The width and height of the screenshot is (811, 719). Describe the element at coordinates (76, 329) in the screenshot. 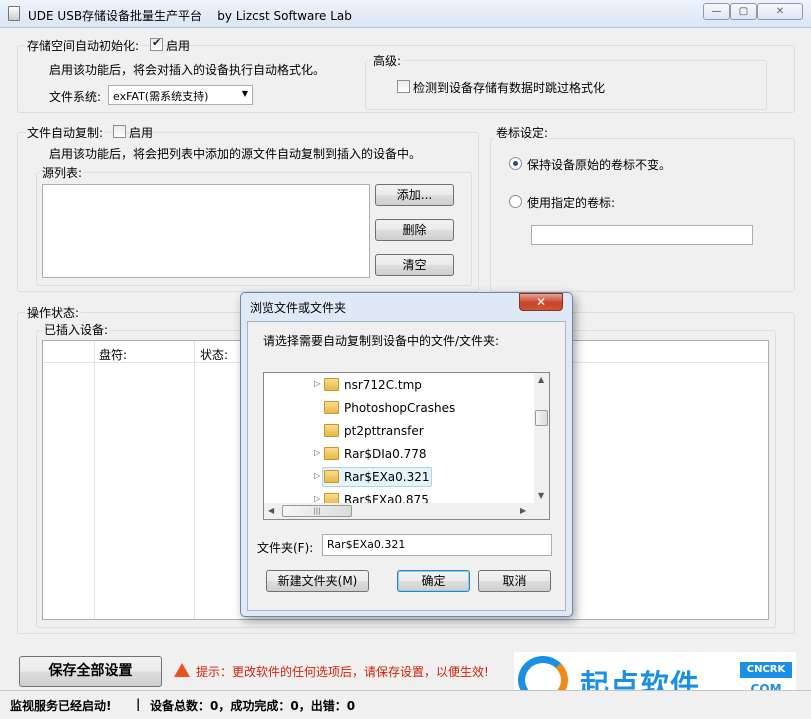

I see `devices-label: 已插入设备:` at that location.